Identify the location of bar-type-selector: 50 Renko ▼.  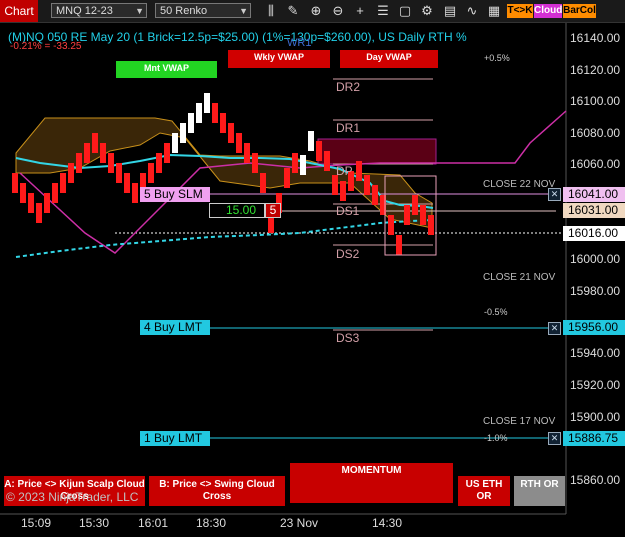
(203, 10).